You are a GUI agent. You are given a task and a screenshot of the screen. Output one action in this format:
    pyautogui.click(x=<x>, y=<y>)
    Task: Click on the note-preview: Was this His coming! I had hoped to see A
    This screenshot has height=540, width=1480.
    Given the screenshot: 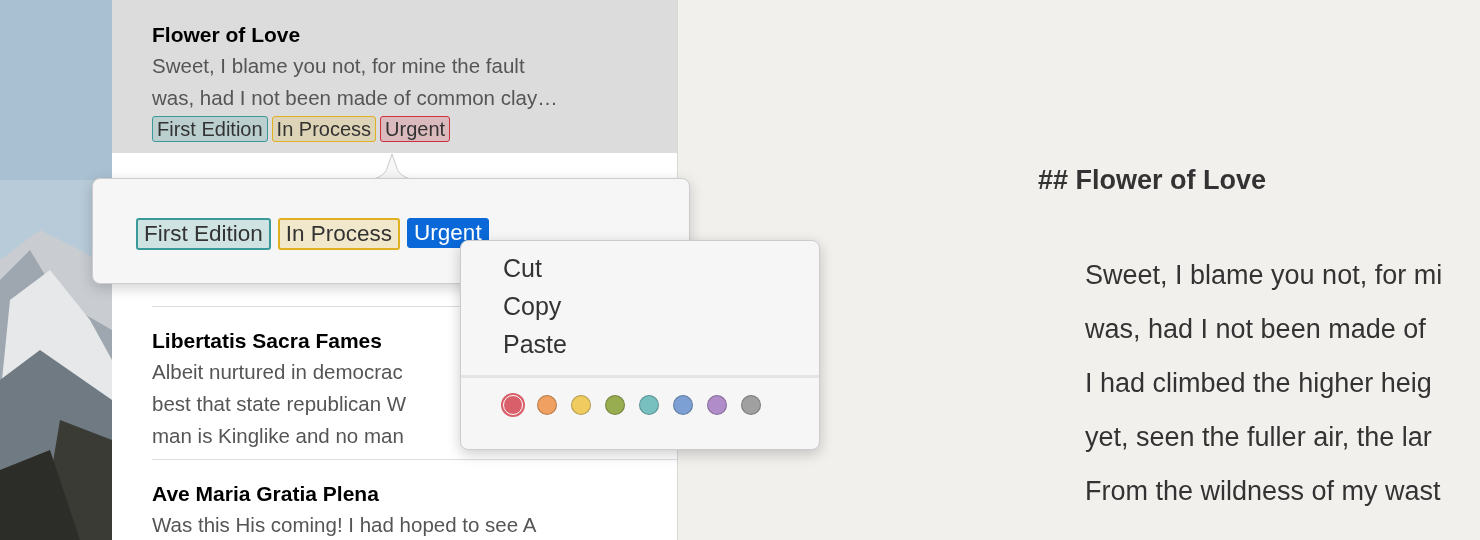 What is the action you would take?
    pyautogui.click(x=344, y=525)
    